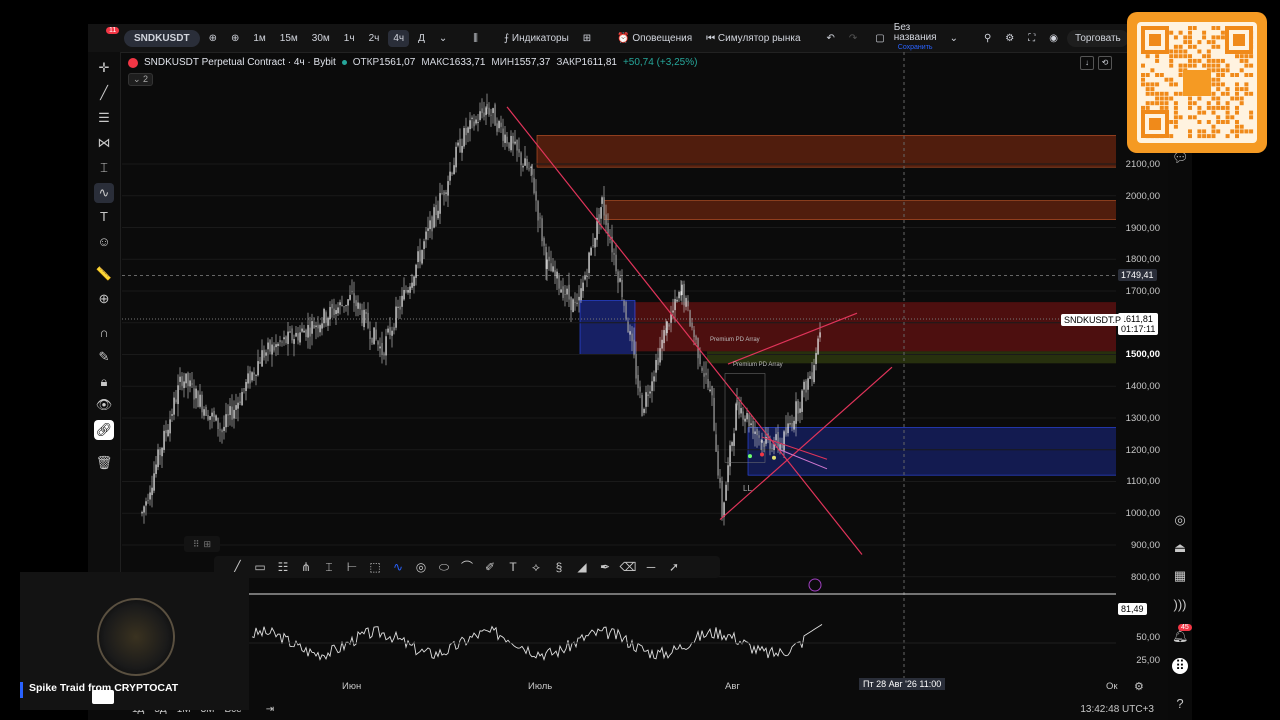  Describe the element at coordinates (1087, 63) in the screenshot. I see `scroll-to-realtime-icon: ↓` at that location.